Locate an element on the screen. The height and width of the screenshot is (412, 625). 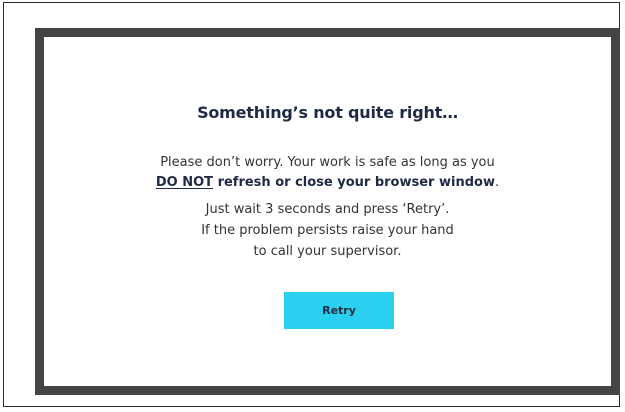
warning-rest: refresh or close your browser window is located at coordinates (354, 182).